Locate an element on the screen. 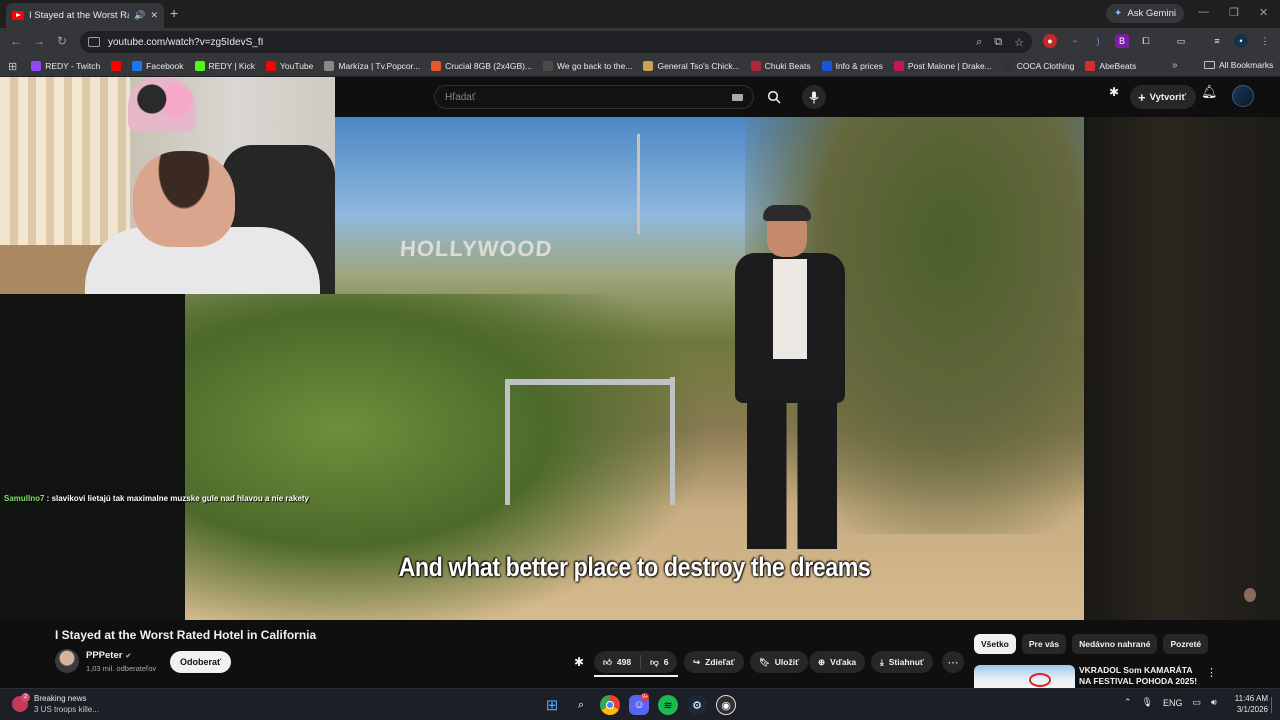 This screenshot has height=720, width=1280. site-info-icon is located at coordinates (94, 42).